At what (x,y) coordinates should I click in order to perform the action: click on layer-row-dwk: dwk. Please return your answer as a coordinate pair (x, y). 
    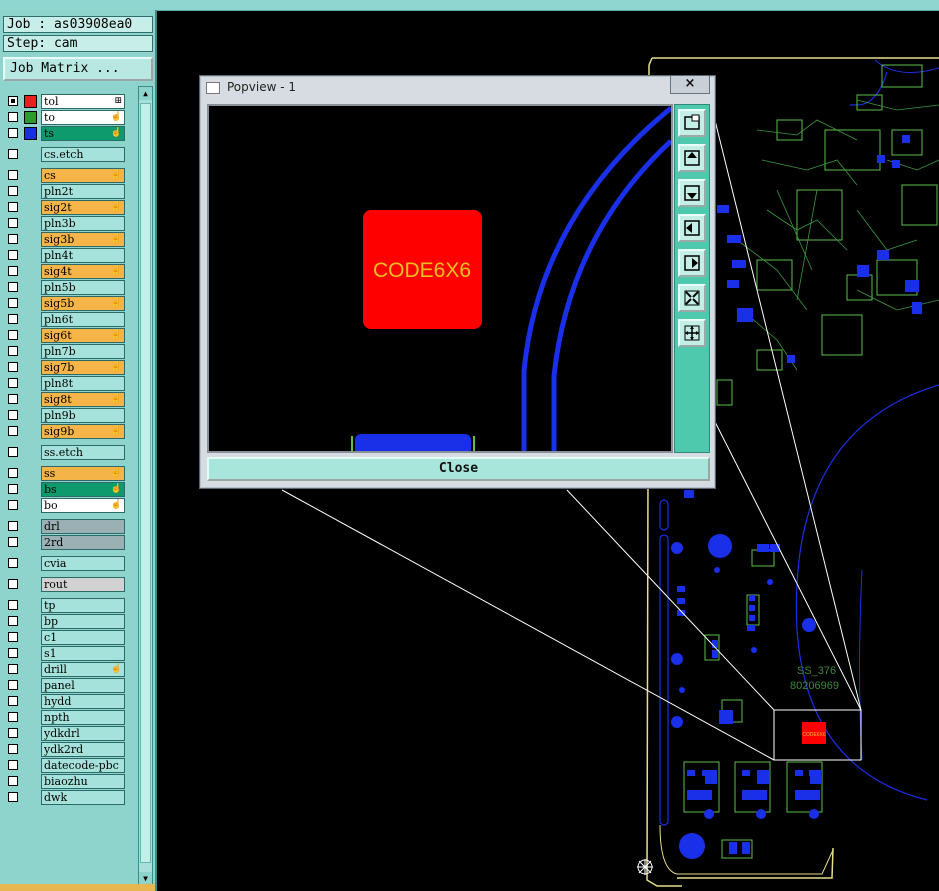
    Looking at the image, I should click on (69, 797).